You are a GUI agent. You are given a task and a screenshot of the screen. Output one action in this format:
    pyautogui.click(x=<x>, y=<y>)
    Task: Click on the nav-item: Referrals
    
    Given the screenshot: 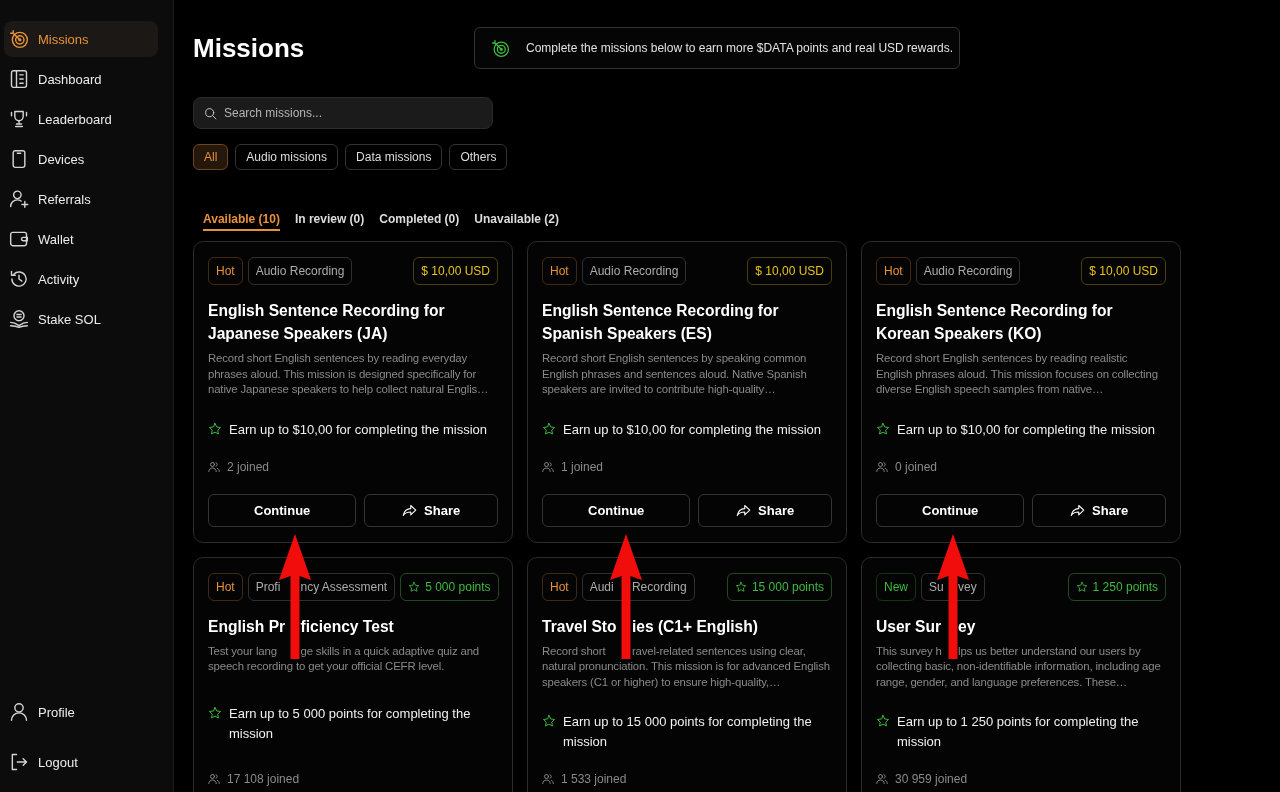 What is the action you would take?
    pyautogui.click(x=81, y=199)
    